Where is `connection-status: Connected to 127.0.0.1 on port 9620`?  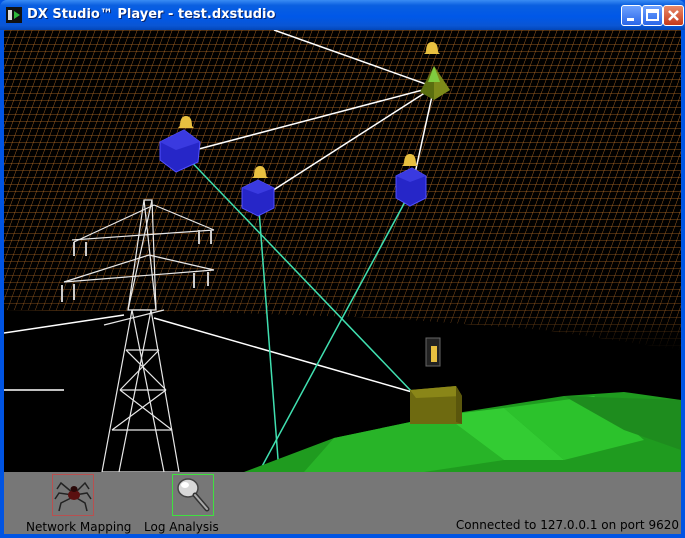 connection-status: Connected to 127.0.0.1 on port 9620 is located at coordinates (567, 525).